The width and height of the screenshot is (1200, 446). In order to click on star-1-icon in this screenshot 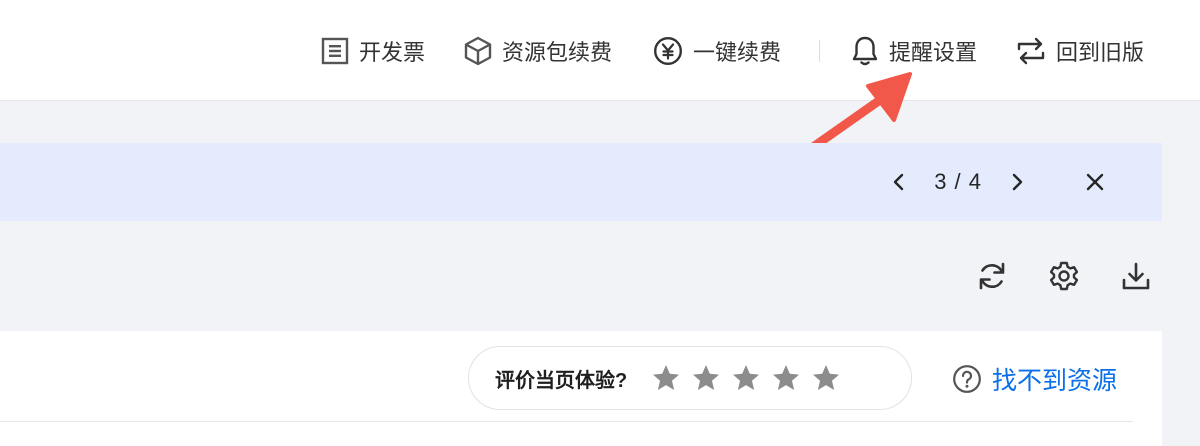, I will do `click(666, 378)`.